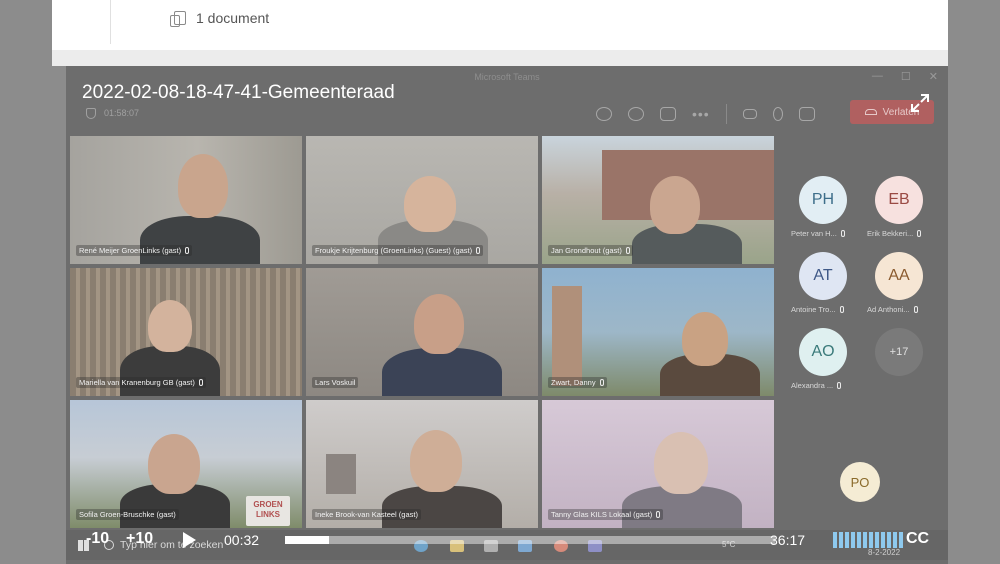  What do you see at coordinates (91, 113) in the screenshot?
I see `shield-icon` at bounding box center [91, 113].